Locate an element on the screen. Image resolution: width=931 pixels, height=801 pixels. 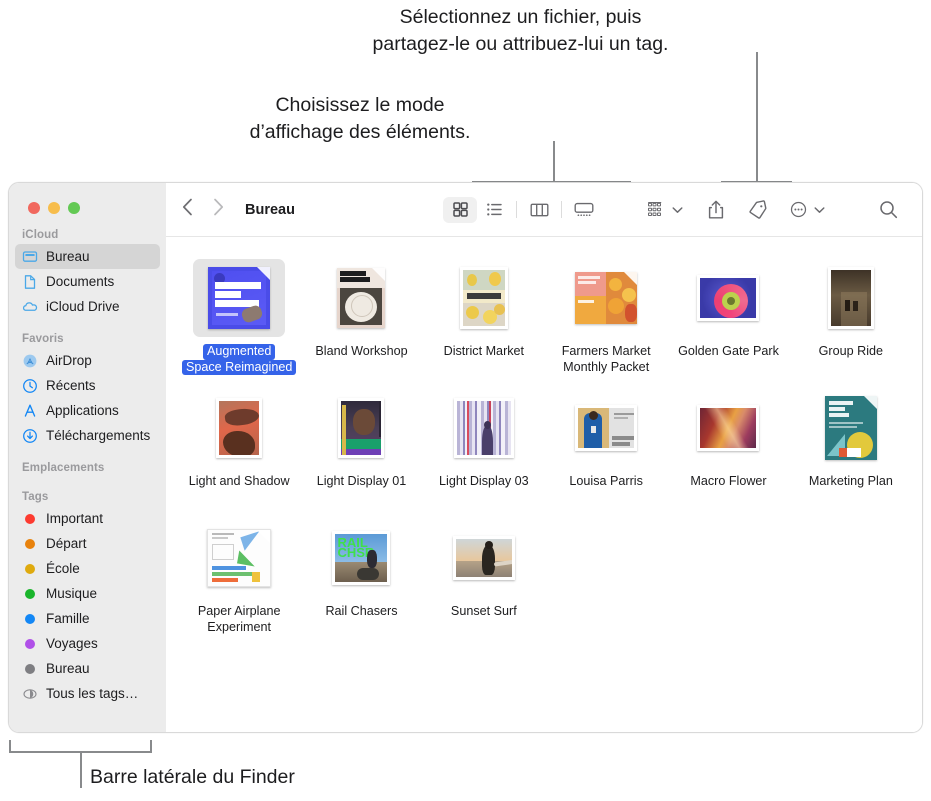
file-label-line: Sunset Surf is located at coordinates (483, 611).